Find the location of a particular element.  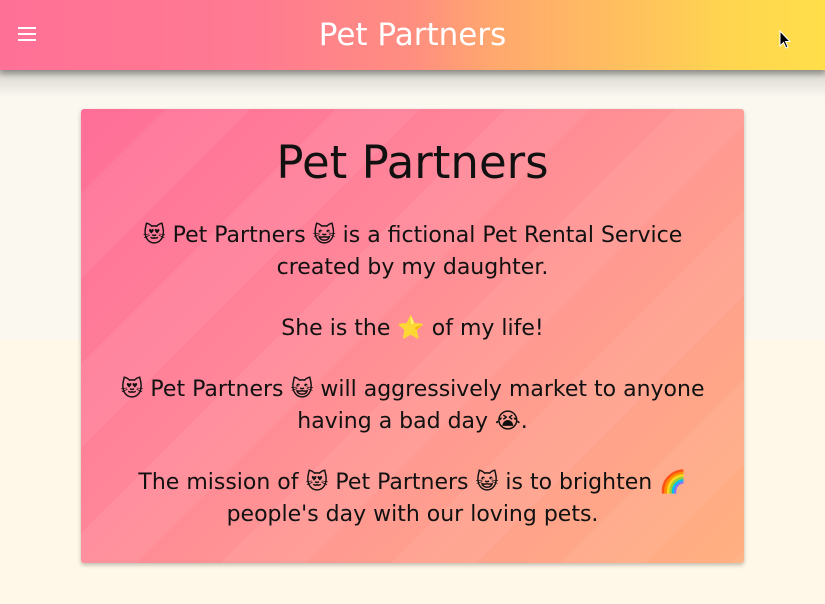

mouse-cursor-icon is located at coordinates (785, 39).